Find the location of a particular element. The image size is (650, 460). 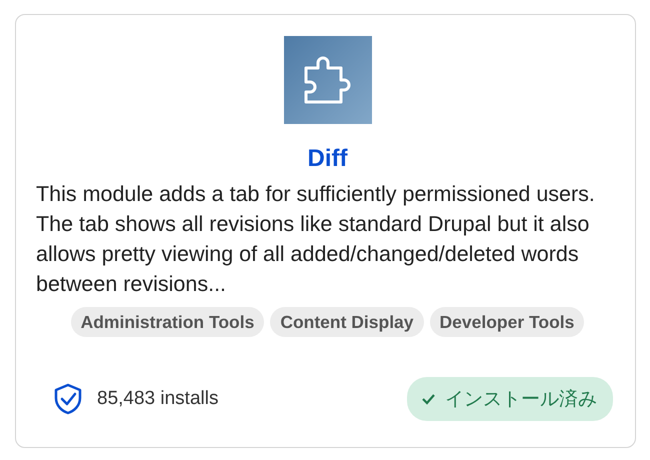

install-count: 85,483 installs is located at coordinates (157, 399).